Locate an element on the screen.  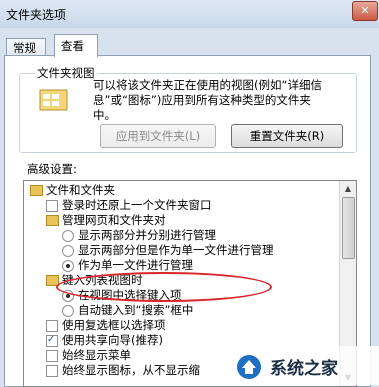
tab-view: 查看 is located at coordinates (76, 45).